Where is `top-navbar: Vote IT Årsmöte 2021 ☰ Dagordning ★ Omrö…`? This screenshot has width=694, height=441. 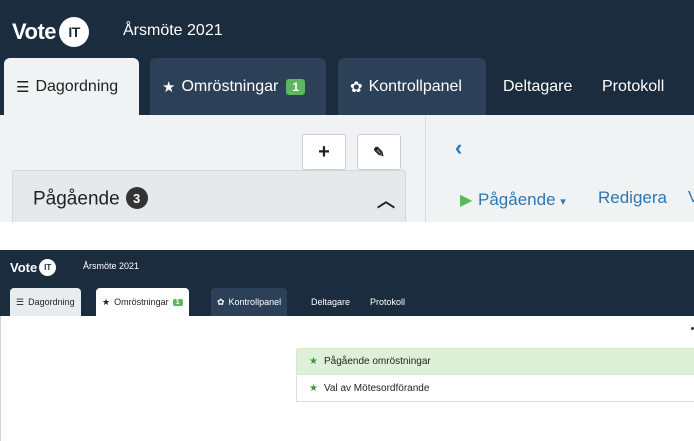
top-navbar: Vote IT Årsmöte 2021 ☰ Dagordning ★ Omrö… is located at coordinates (347, 283).